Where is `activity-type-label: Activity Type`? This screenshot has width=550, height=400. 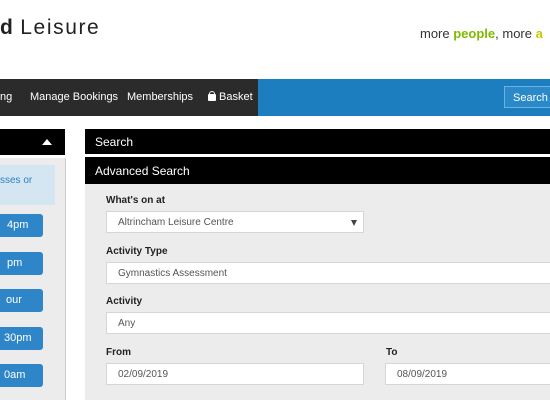
activity-type-label: Activity Type is located at coordinates (137, 251).